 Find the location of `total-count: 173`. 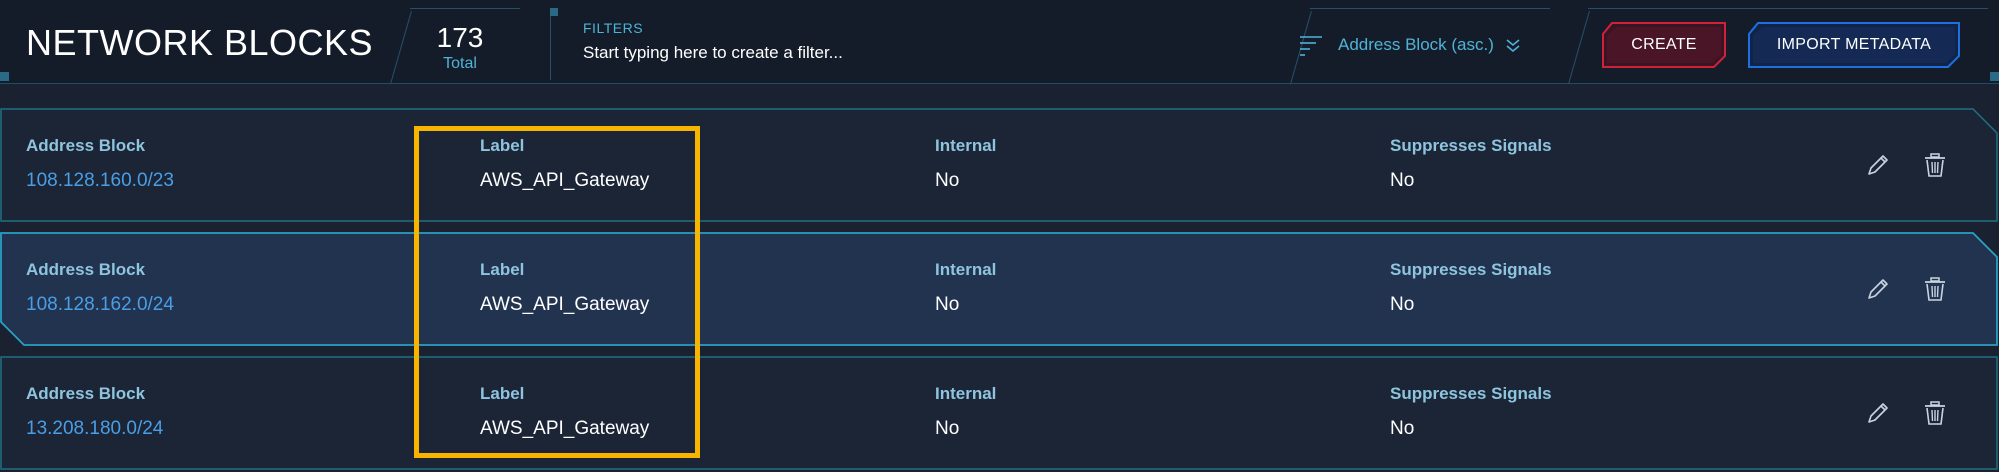

total-count: 173 is located at coordinates (460, 37).